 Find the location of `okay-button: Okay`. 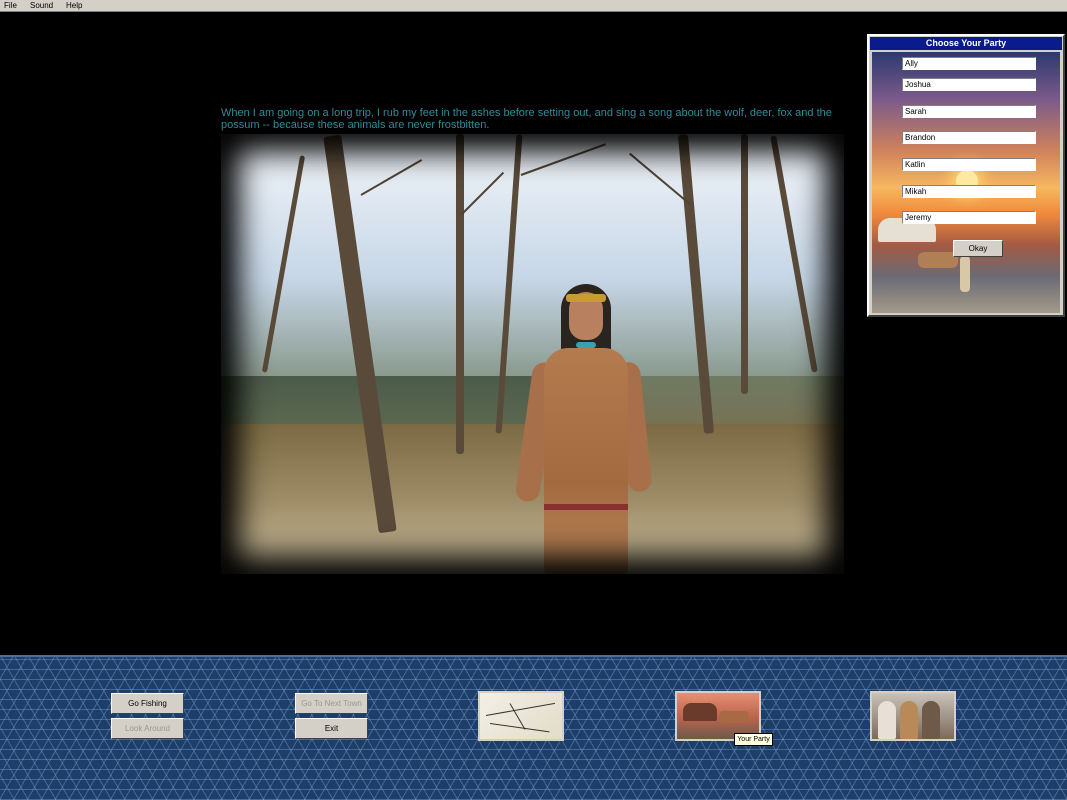

okay-button: Okay is located at coordinates (978, 248).